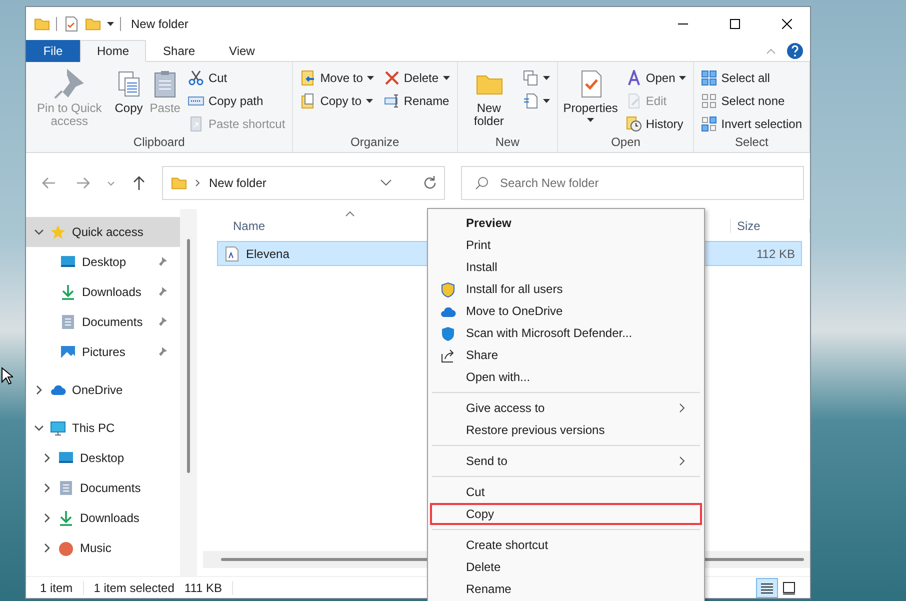 The height and width of the screenshot is (601, 906). Describe the element at coordinates (625, 142) in the screenshot. I see `group-label: Open` at that location.